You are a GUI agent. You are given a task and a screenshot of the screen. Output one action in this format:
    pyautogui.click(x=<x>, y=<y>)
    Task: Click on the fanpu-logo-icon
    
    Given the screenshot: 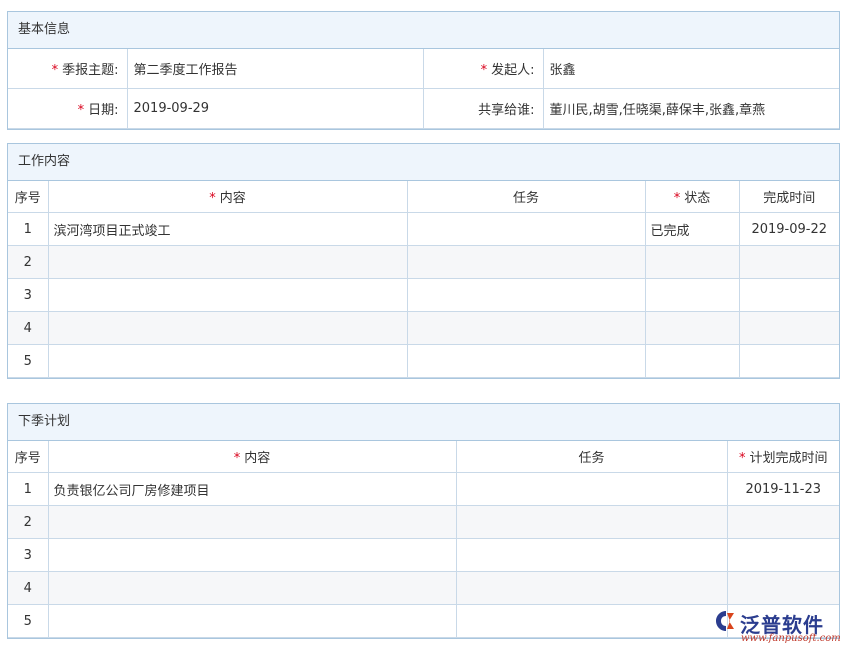 What is the action you would take?
    pyautogui.click(x=725, y=621)
    